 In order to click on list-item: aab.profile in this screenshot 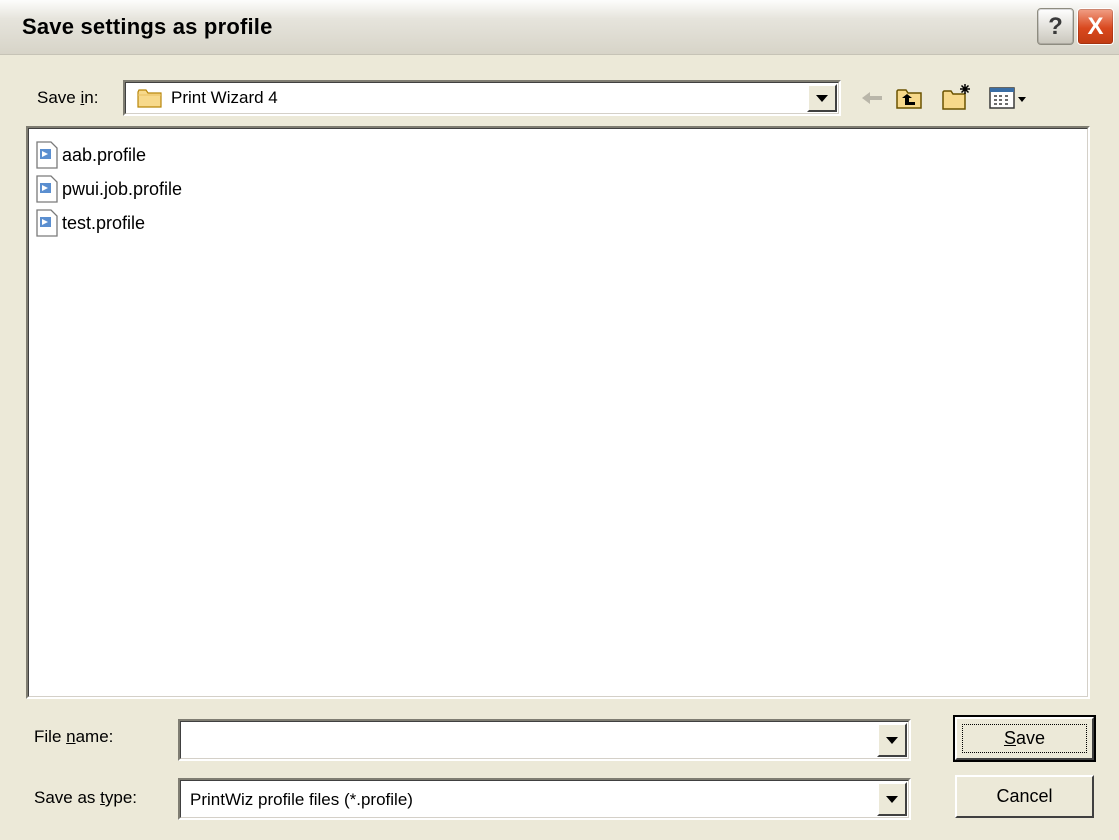, I will do `click(91, 155)`.